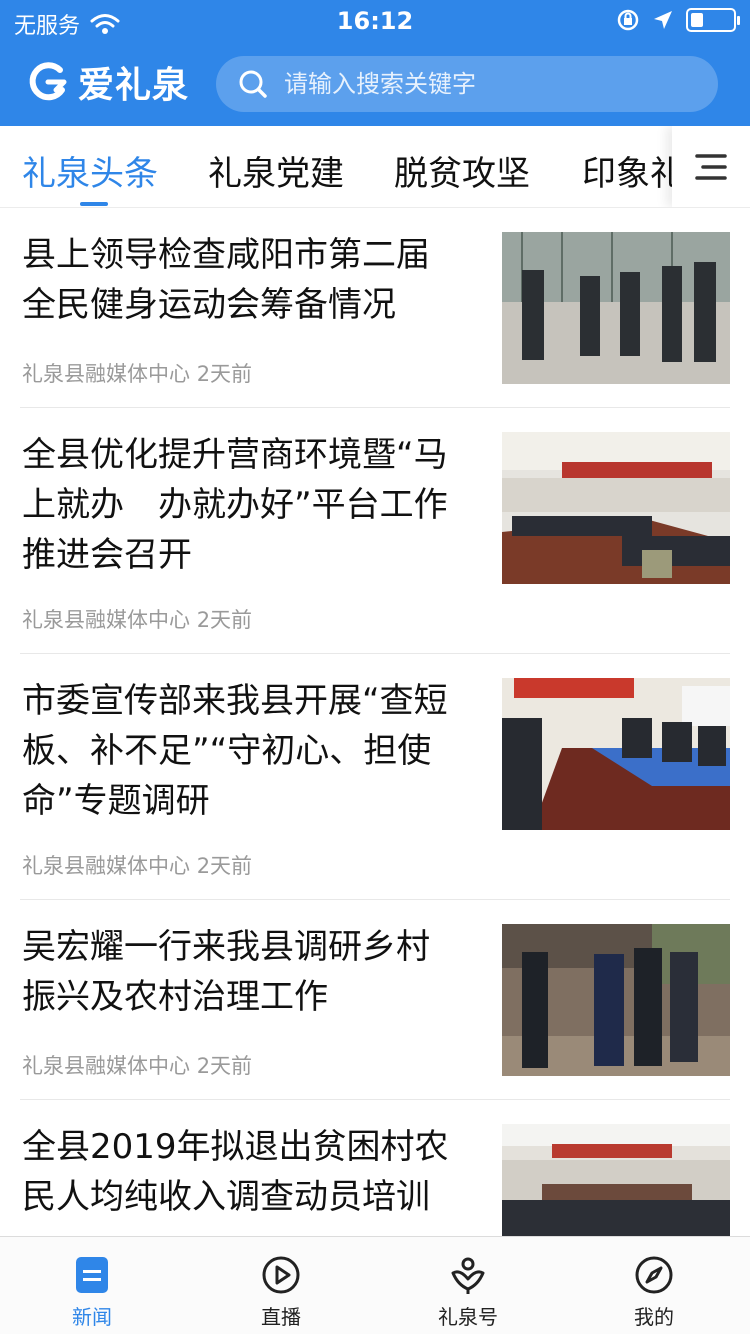 The width and height of the screenshot is (750, 1334). Describe the element at coordinates (697, 20) in the screenshot. I see `battery-level` at that location.